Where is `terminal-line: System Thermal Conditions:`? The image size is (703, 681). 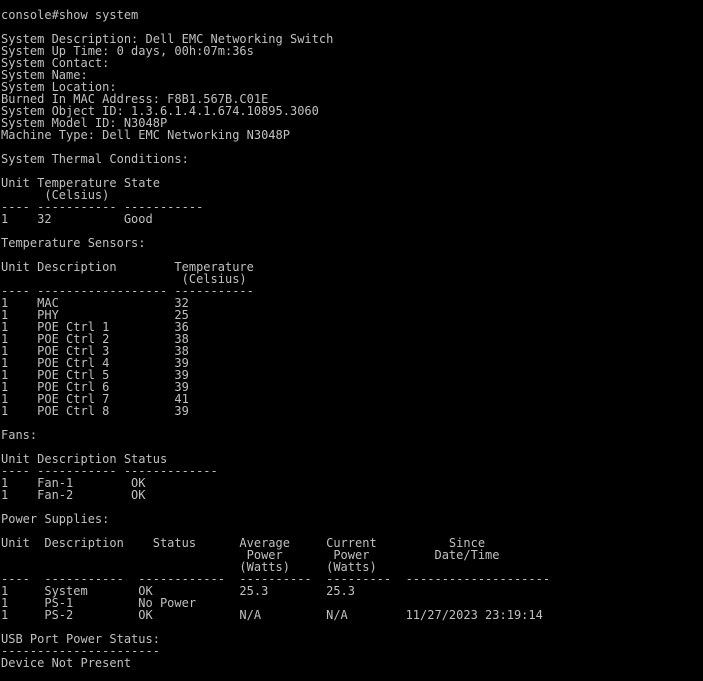 terminal-line: System Thermal Conditions: is located at coordinates (95, 159).